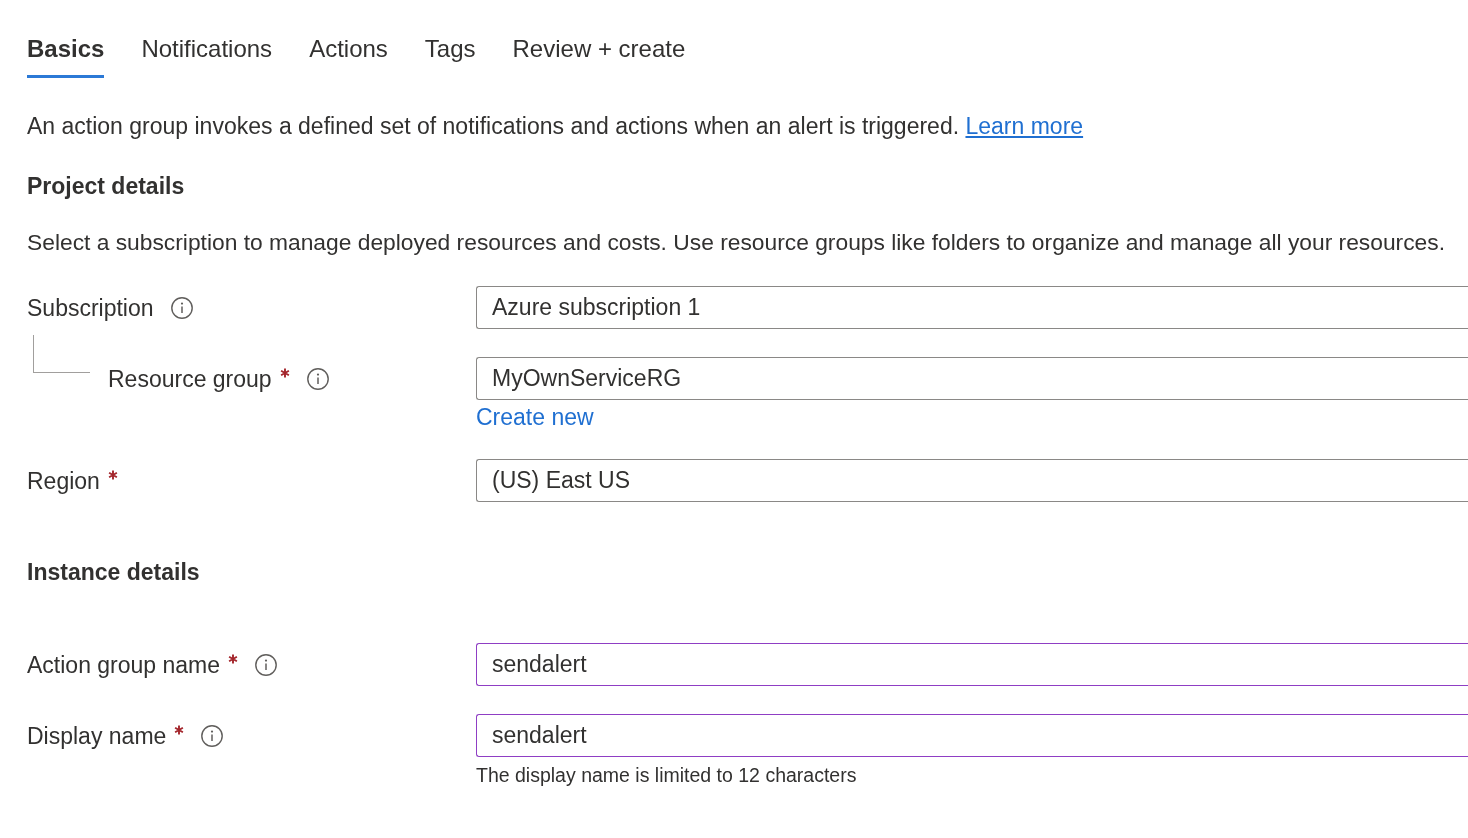 This screenshot has width=1468, height=838. I want to click on create-new-link: Create new, so click(535, 417).